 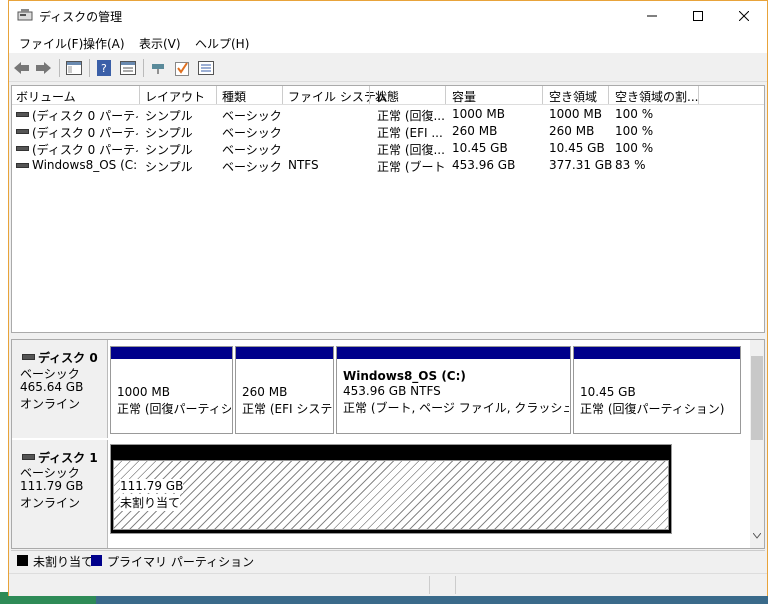 I want to click on title-bar: ディスクの管理, so click(x=388, y=16).